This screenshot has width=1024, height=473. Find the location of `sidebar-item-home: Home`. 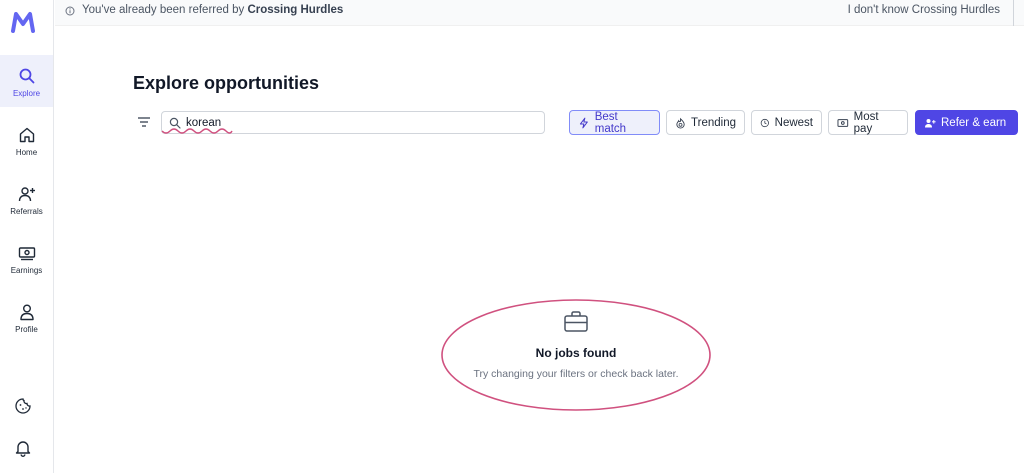

sidebar-item-home: Home is located at coordinates (26, 140).